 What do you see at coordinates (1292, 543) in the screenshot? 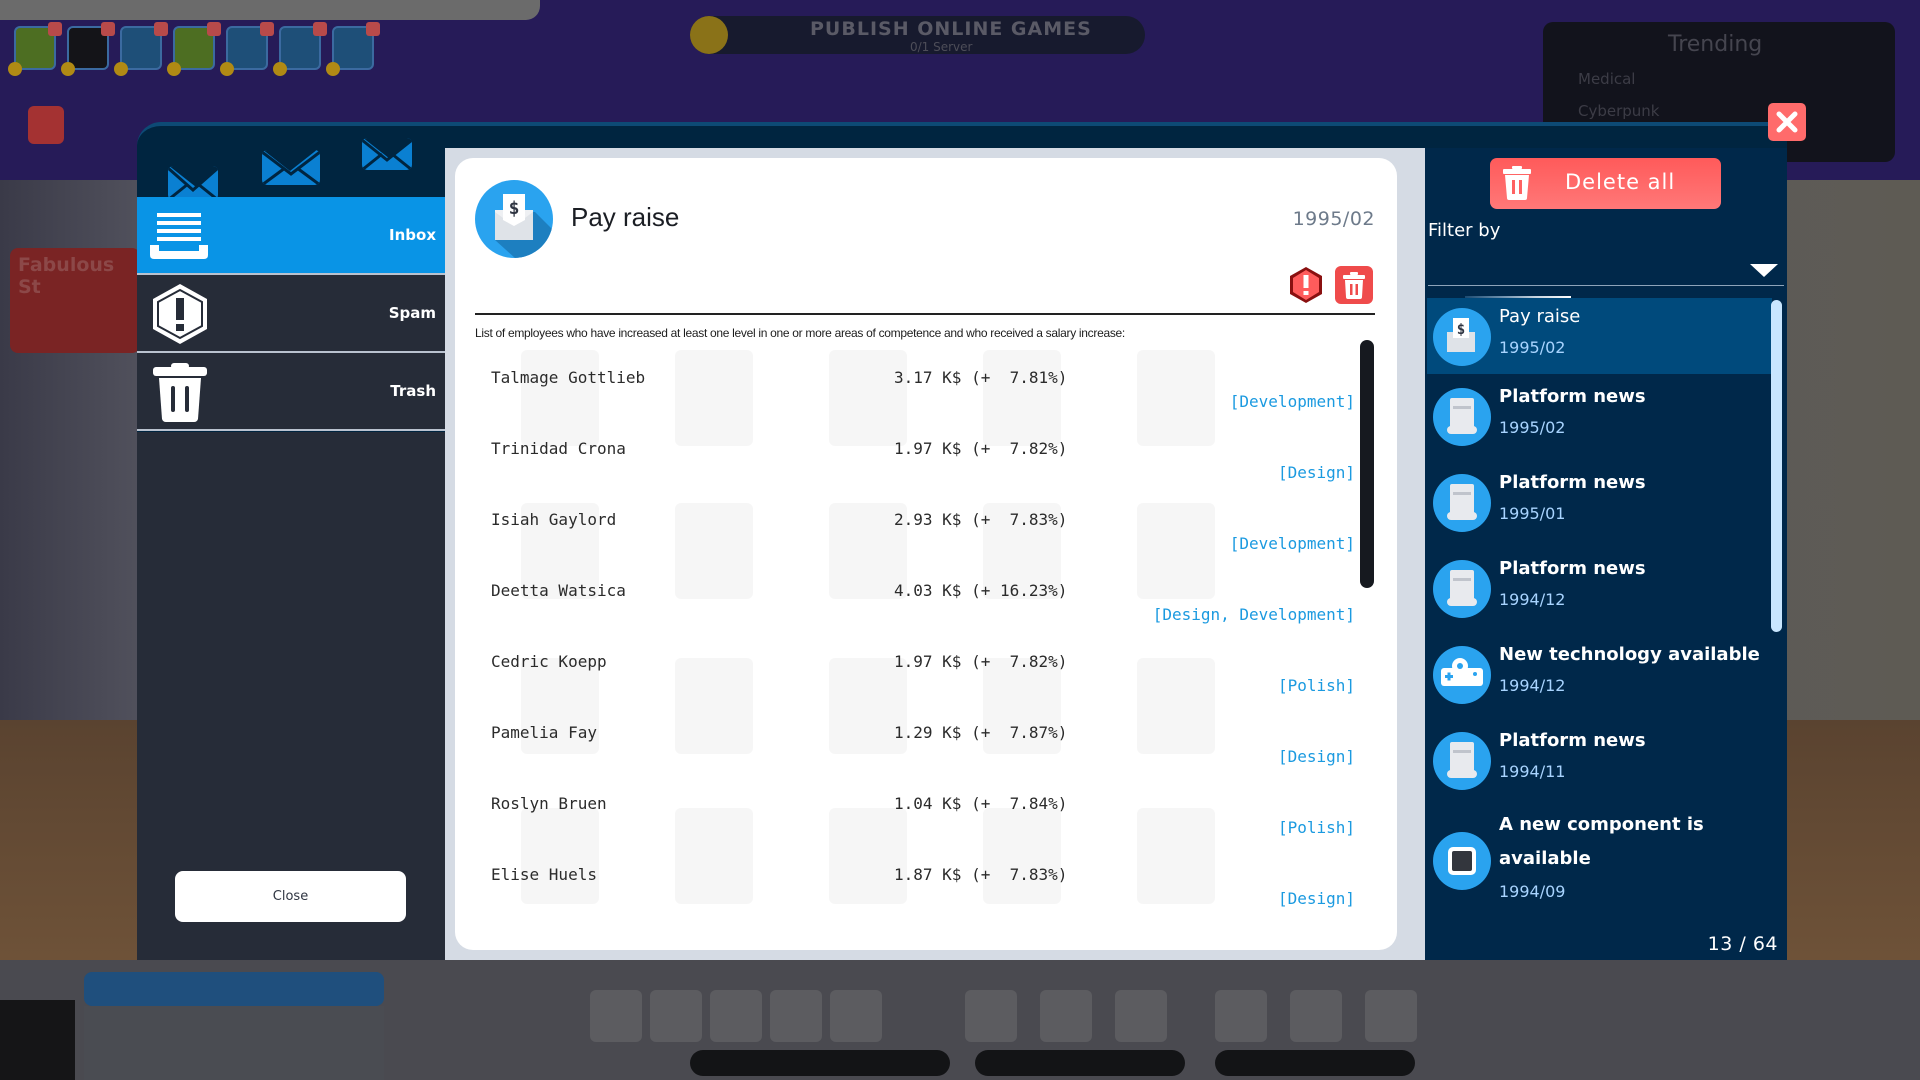
I see `employee-skill-areas: [Development]` at bounding box center [1292, 543].